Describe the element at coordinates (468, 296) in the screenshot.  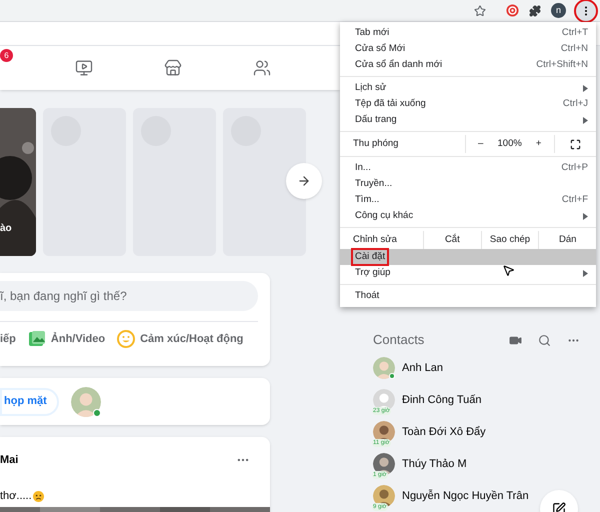
I see `menu-item: Thoát` at that location.